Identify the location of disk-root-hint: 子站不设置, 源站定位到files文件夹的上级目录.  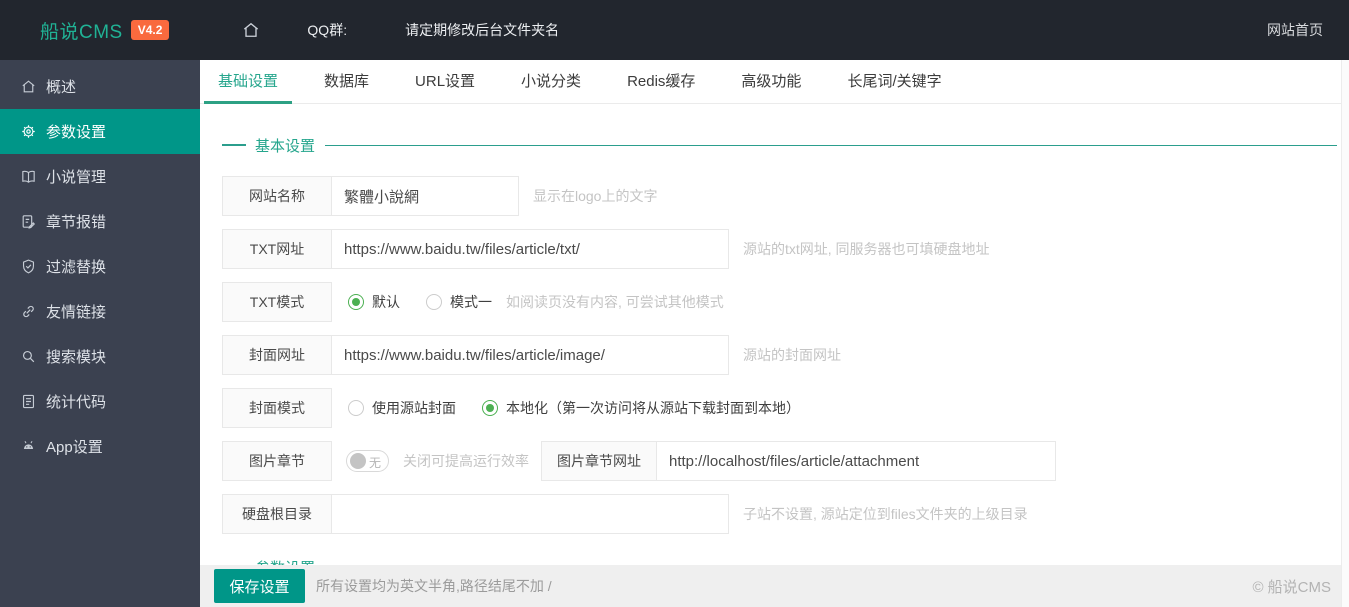
(885, 514).